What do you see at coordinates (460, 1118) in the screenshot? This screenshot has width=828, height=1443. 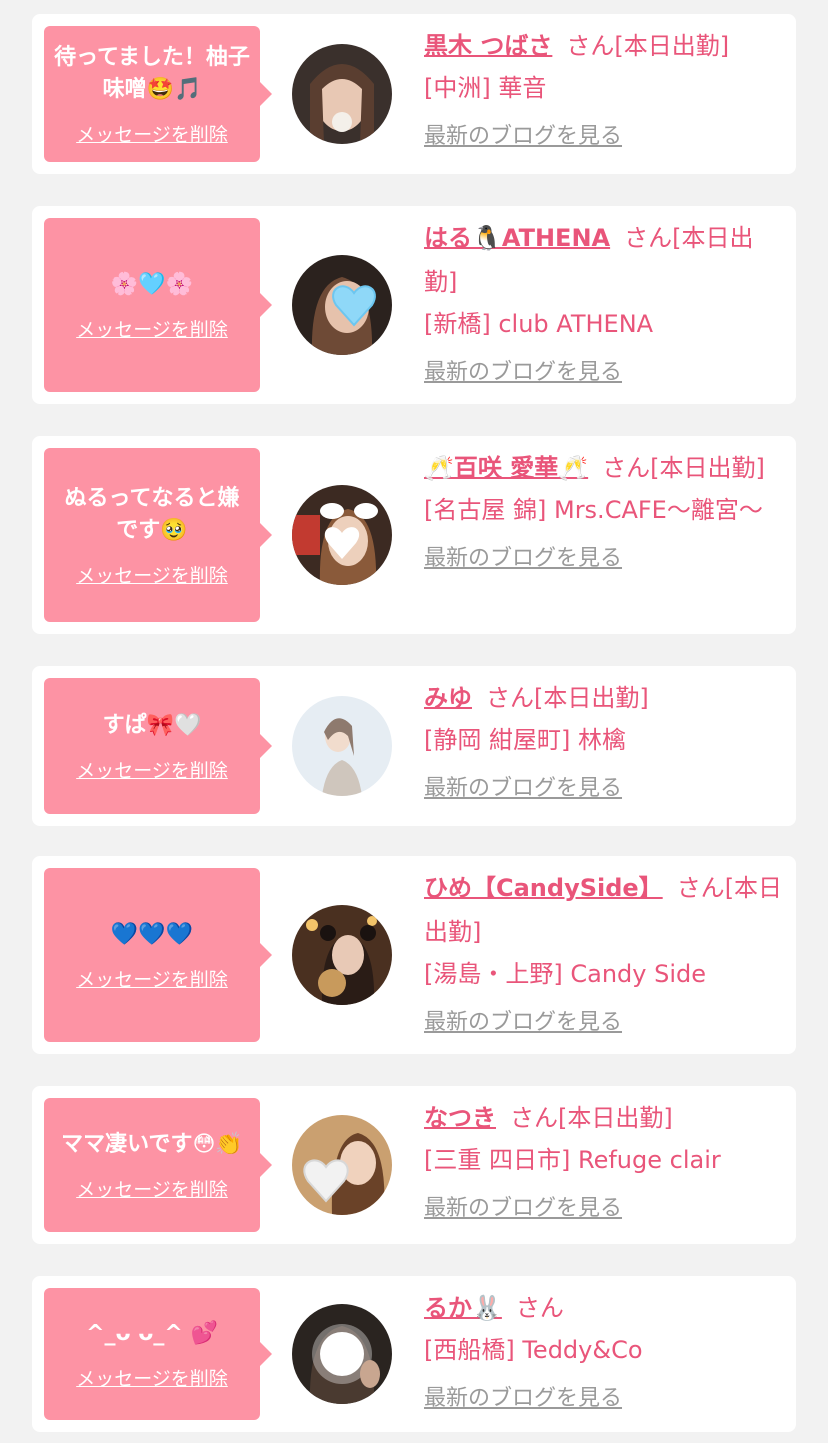 I see `cast-name-link: なつき` at bounding box center [460, 1118].